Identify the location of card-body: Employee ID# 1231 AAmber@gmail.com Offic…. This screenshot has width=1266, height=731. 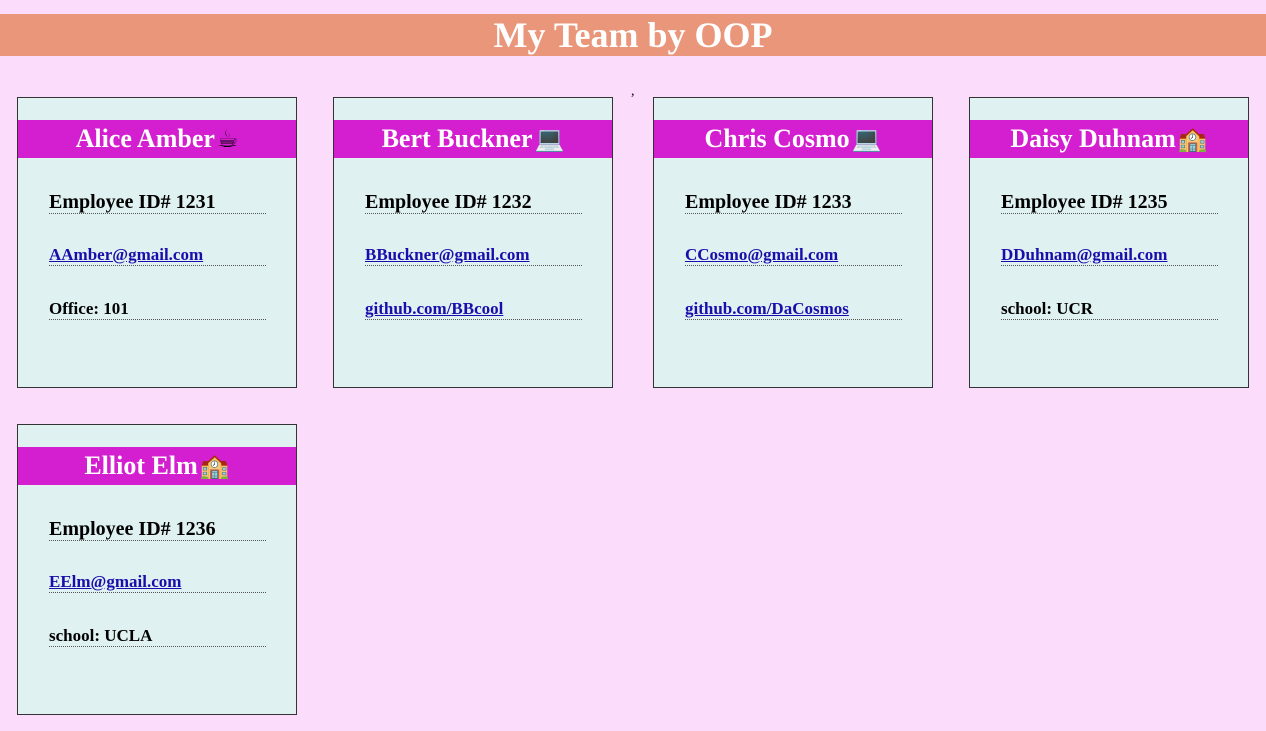
(157, 239).